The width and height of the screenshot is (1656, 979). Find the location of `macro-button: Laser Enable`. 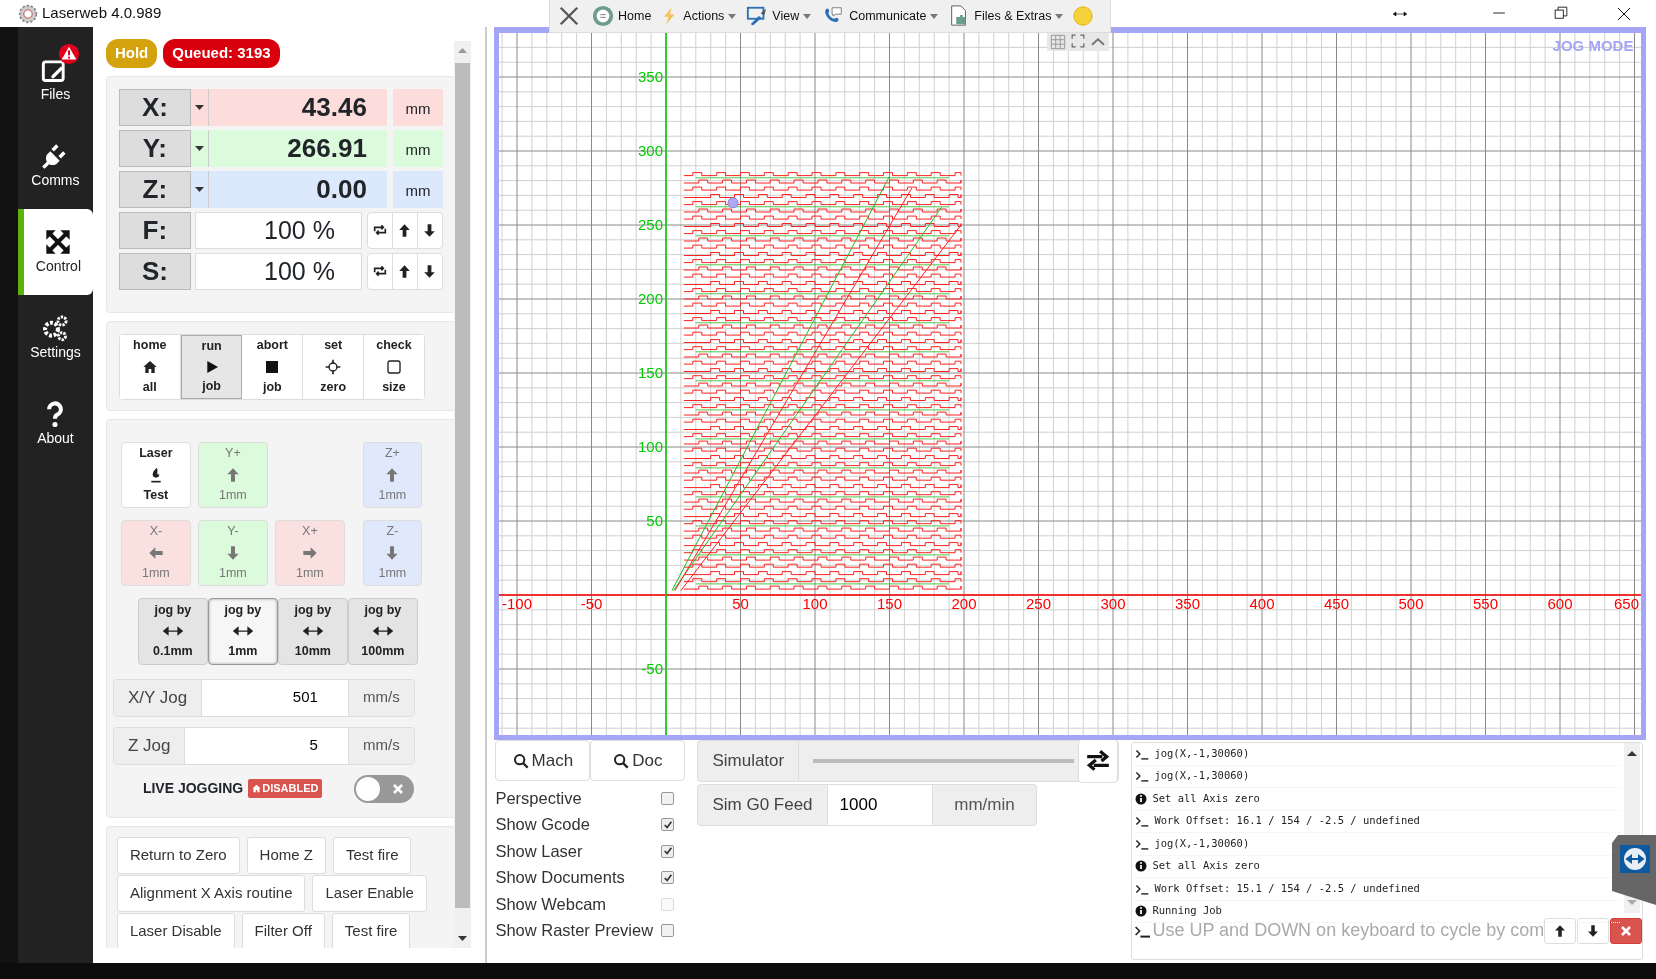

macro-button: Laser Enable is located at coordinates (369, 893).